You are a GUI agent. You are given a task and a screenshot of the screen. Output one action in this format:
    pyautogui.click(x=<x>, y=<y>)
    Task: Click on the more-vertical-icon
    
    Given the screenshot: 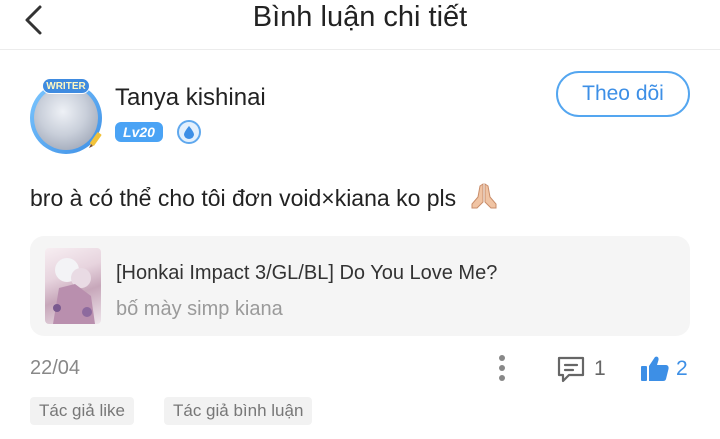 What is the action you would take?
    pyautogui.click(x=502, y=368)
    